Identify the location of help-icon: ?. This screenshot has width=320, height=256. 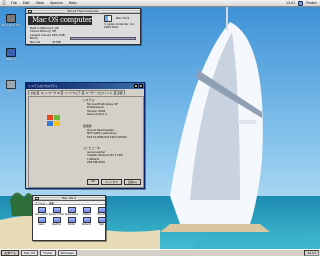
(136, 86).